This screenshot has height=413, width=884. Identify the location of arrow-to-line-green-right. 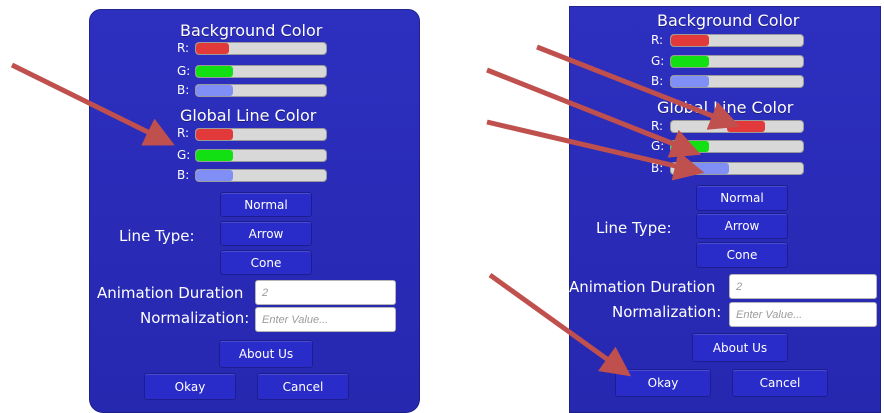
(593, 112).